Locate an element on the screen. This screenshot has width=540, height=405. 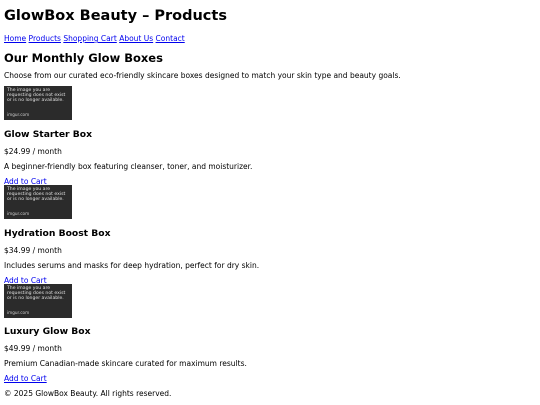
section-heading: Our Monthly Glow Boxes is located at coordinates (83, 58).